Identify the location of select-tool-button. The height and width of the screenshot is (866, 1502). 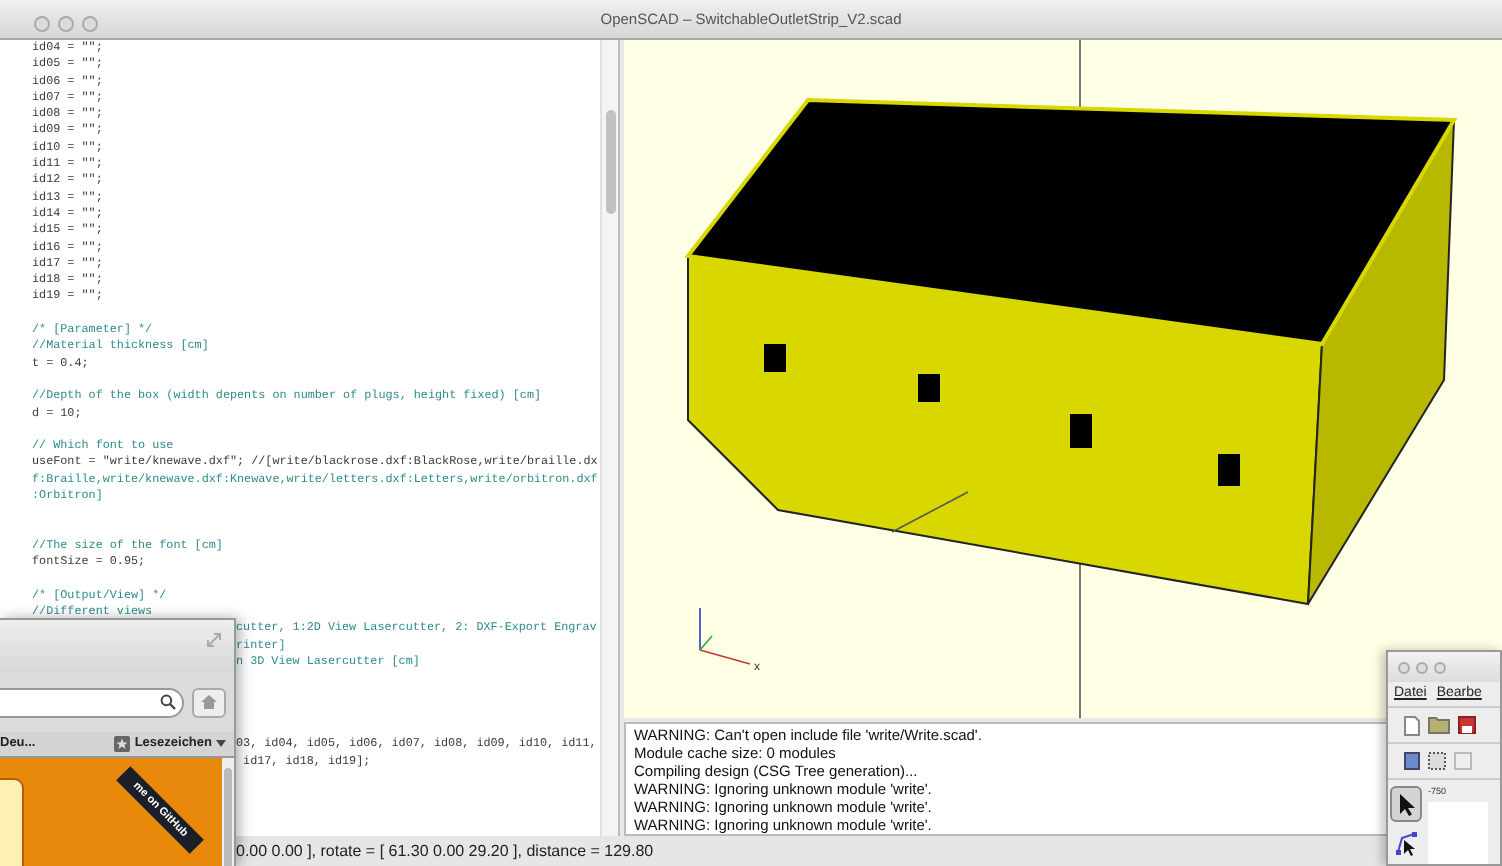
(1406, 804).